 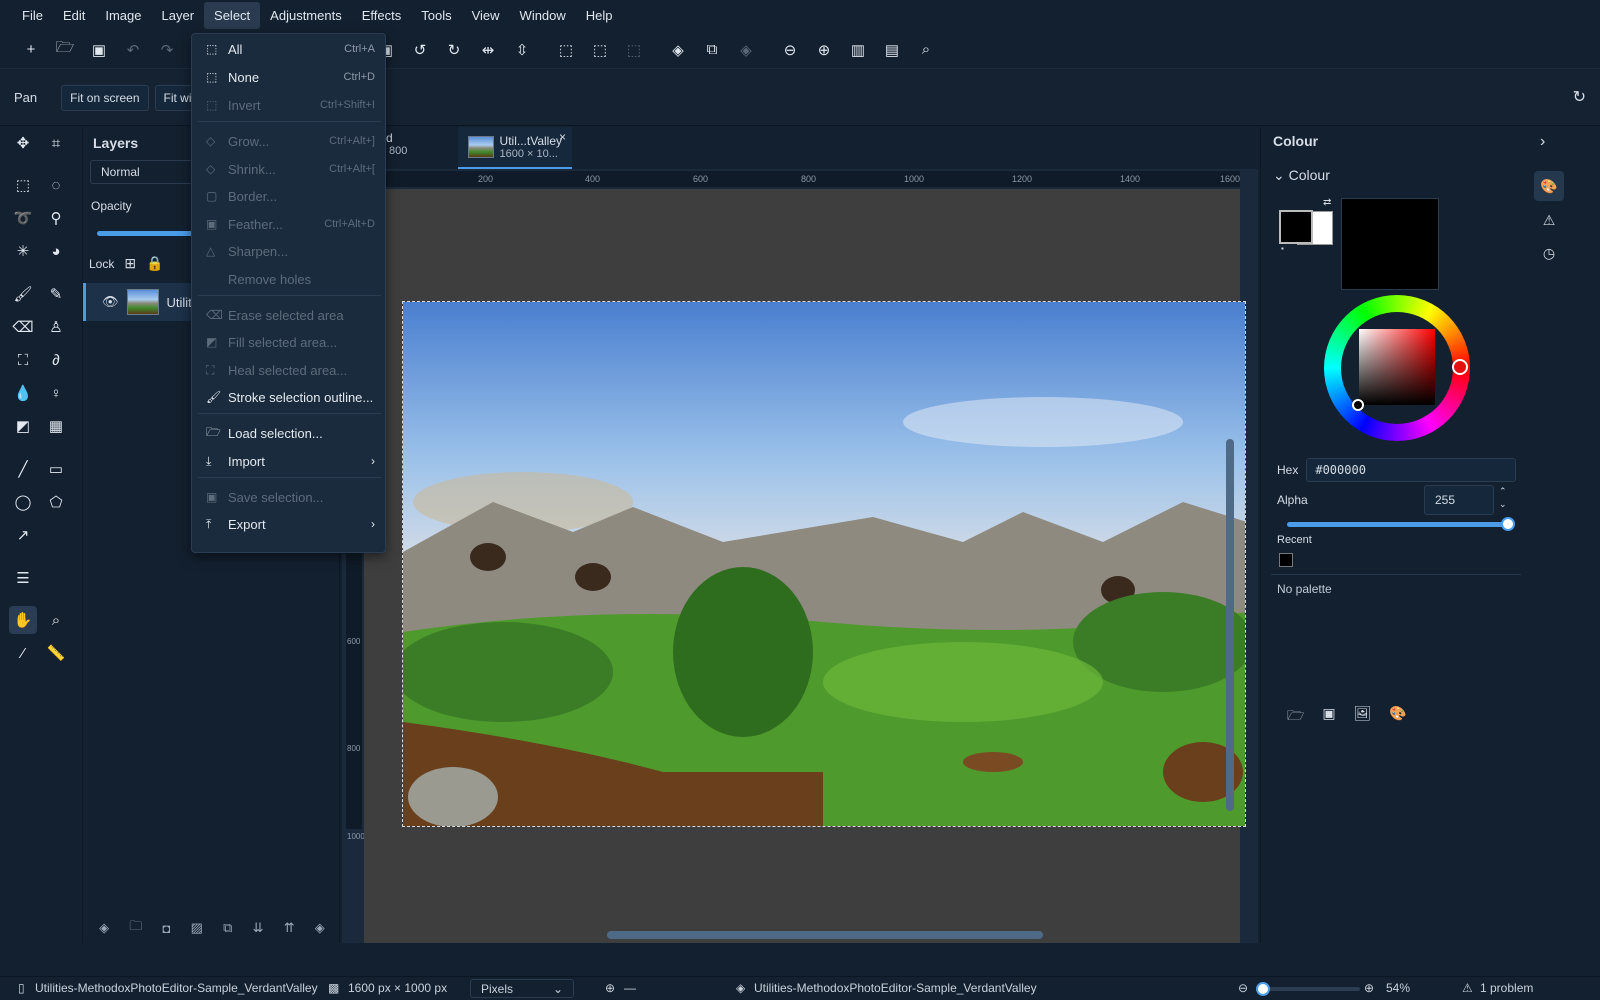 What do you see at coordinates (23, 502) in the screenshot?
I see `ellipse-icon: ◯` at bounding box center [23, 502].